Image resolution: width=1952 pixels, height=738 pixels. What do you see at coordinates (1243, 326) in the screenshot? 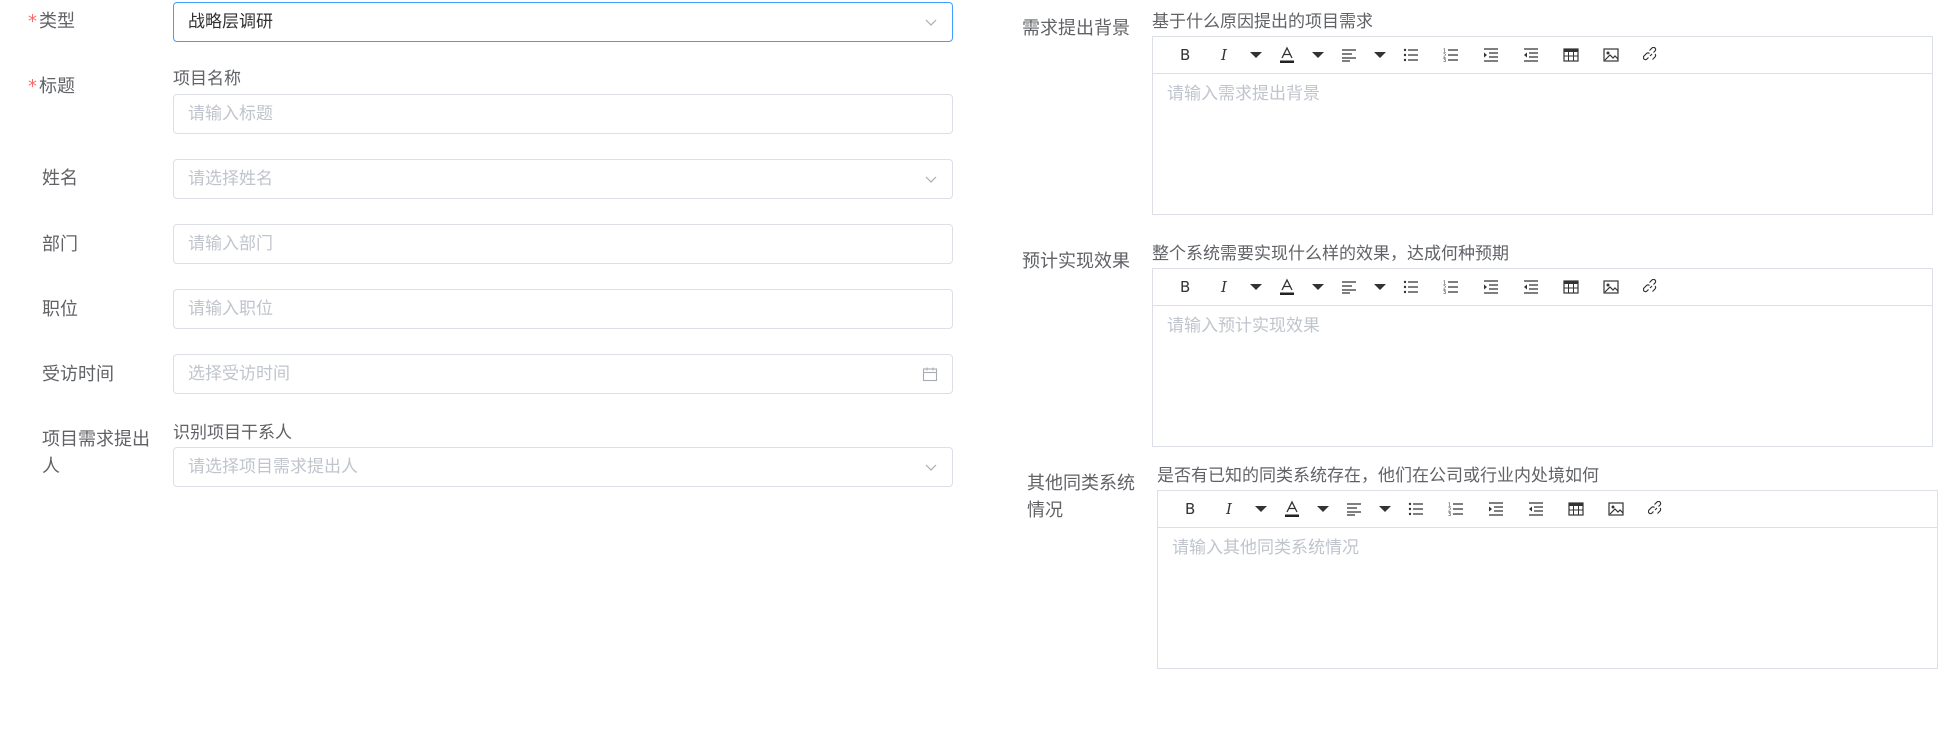
I see `effect-placeholder: 请输入预计实现效果` at bounding box center [1243, 326].